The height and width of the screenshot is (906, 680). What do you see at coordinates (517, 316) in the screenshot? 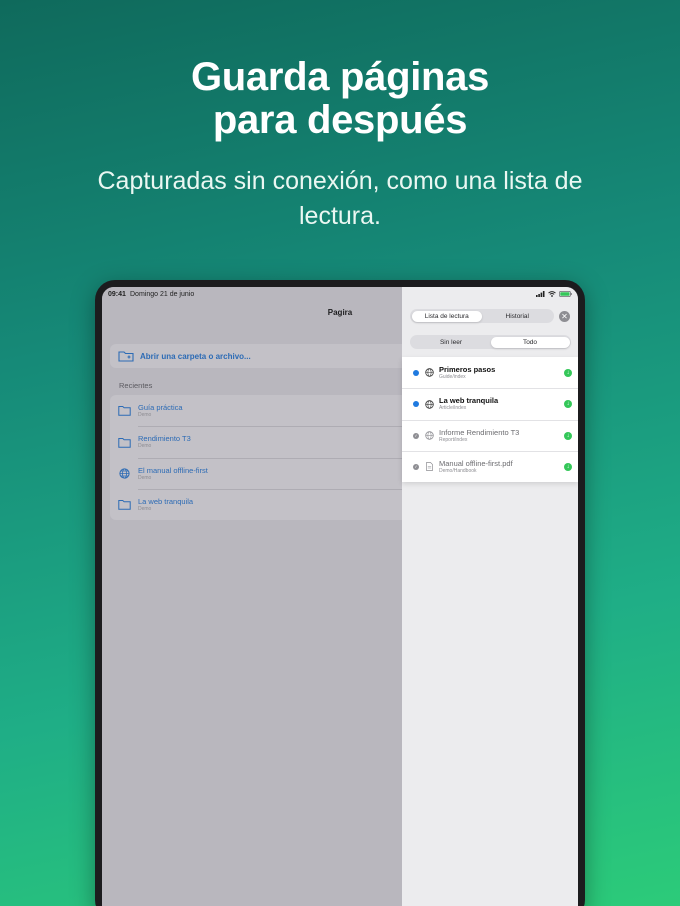
I see `tab-history: Historial` at bounding box center [517, 316].